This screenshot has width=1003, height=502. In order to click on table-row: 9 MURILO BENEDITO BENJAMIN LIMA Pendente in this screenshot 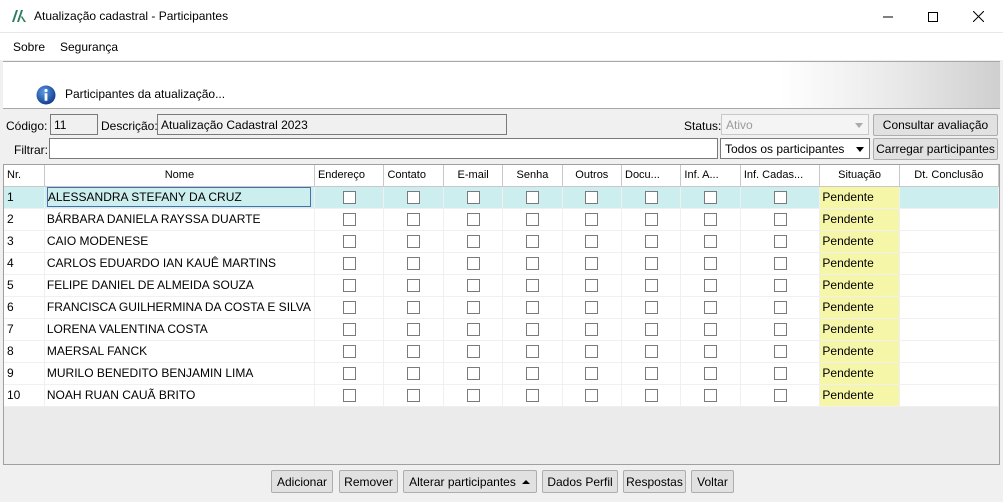, I will do `click(502, 373)`.